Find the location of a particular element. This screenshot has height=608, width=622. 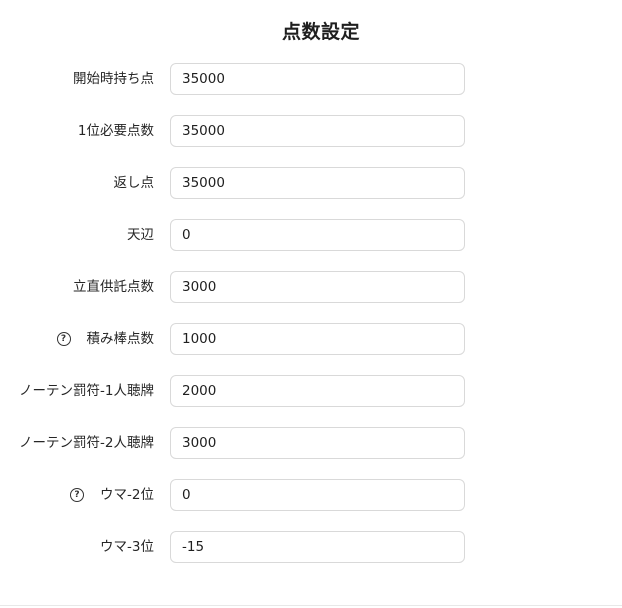

field-label: 立直供託点数 is located at coordinates (113, 287).